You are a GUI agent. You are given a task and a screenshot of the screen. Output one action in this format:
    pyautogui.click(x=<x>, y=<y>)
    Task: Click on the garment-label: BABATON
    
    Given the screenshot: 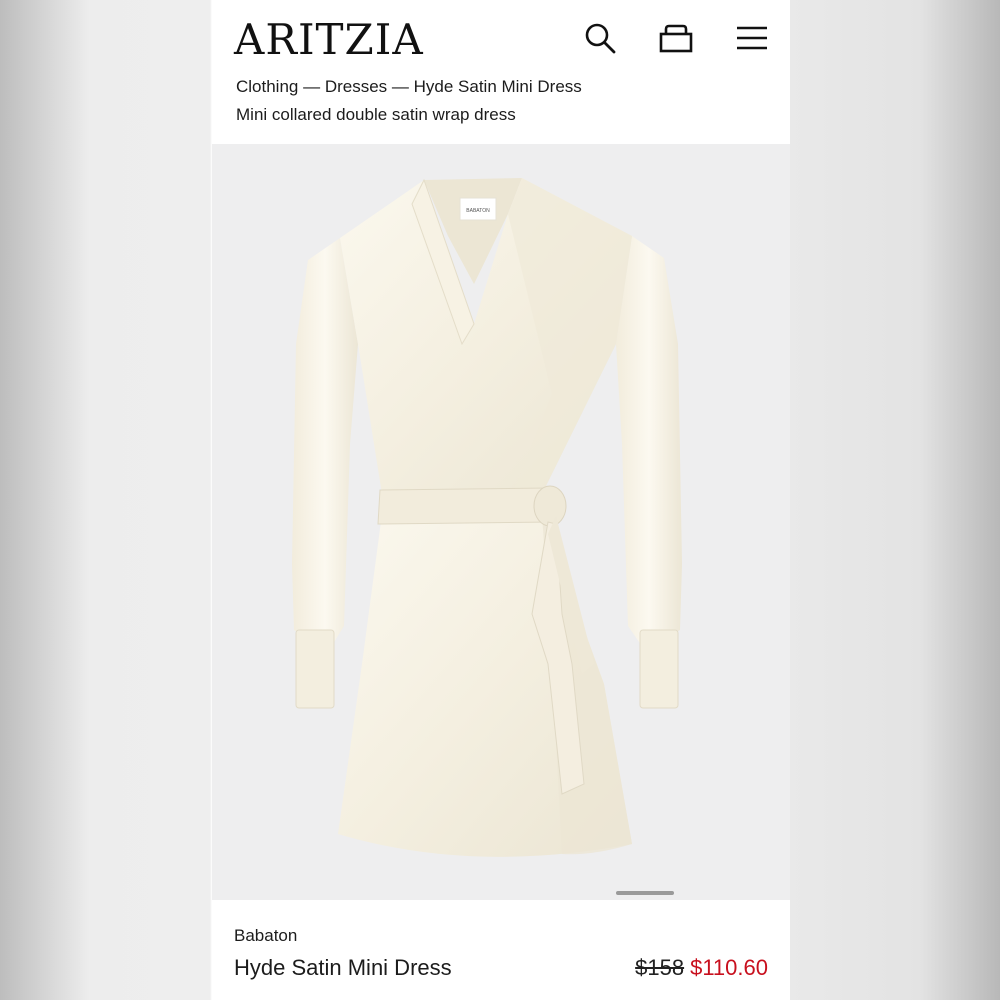 What is the action you would take?
    pyautogui.click(x=478, y=211)
    